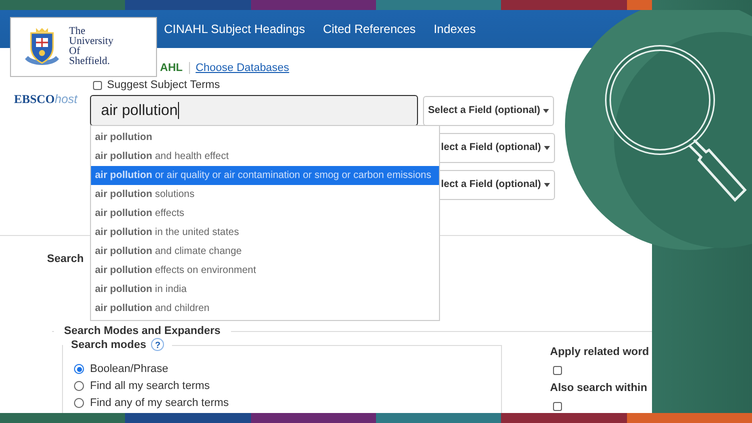 Image resolution: width=752 pixels, height=423 pixels. I want to click on suggestion-item: air pollution, so click(265, 137).